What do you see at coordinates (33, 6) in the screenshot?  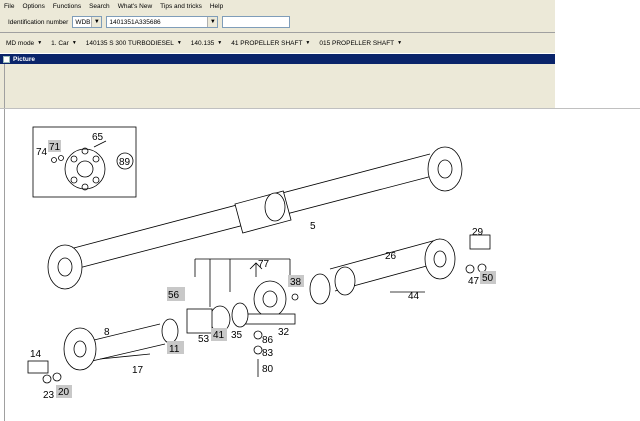 I see `menu-options: Options` at bounding box center [33, 6].